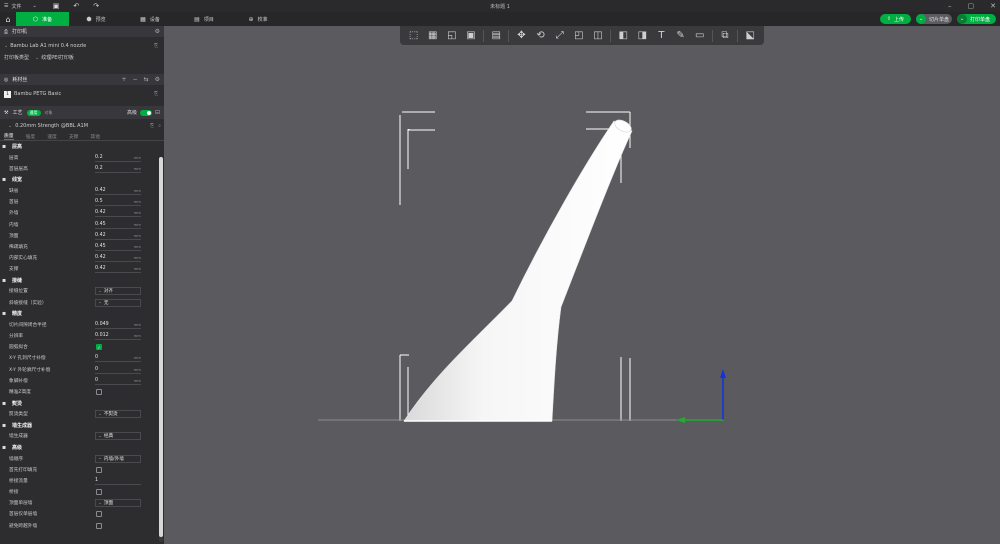 Image resolution: width=1000 pixels, height=544 pixels. Describe the element at coordinates (37, 94) in the screenshot. I see `filament-name: Bambu PETG Basic` at that location.